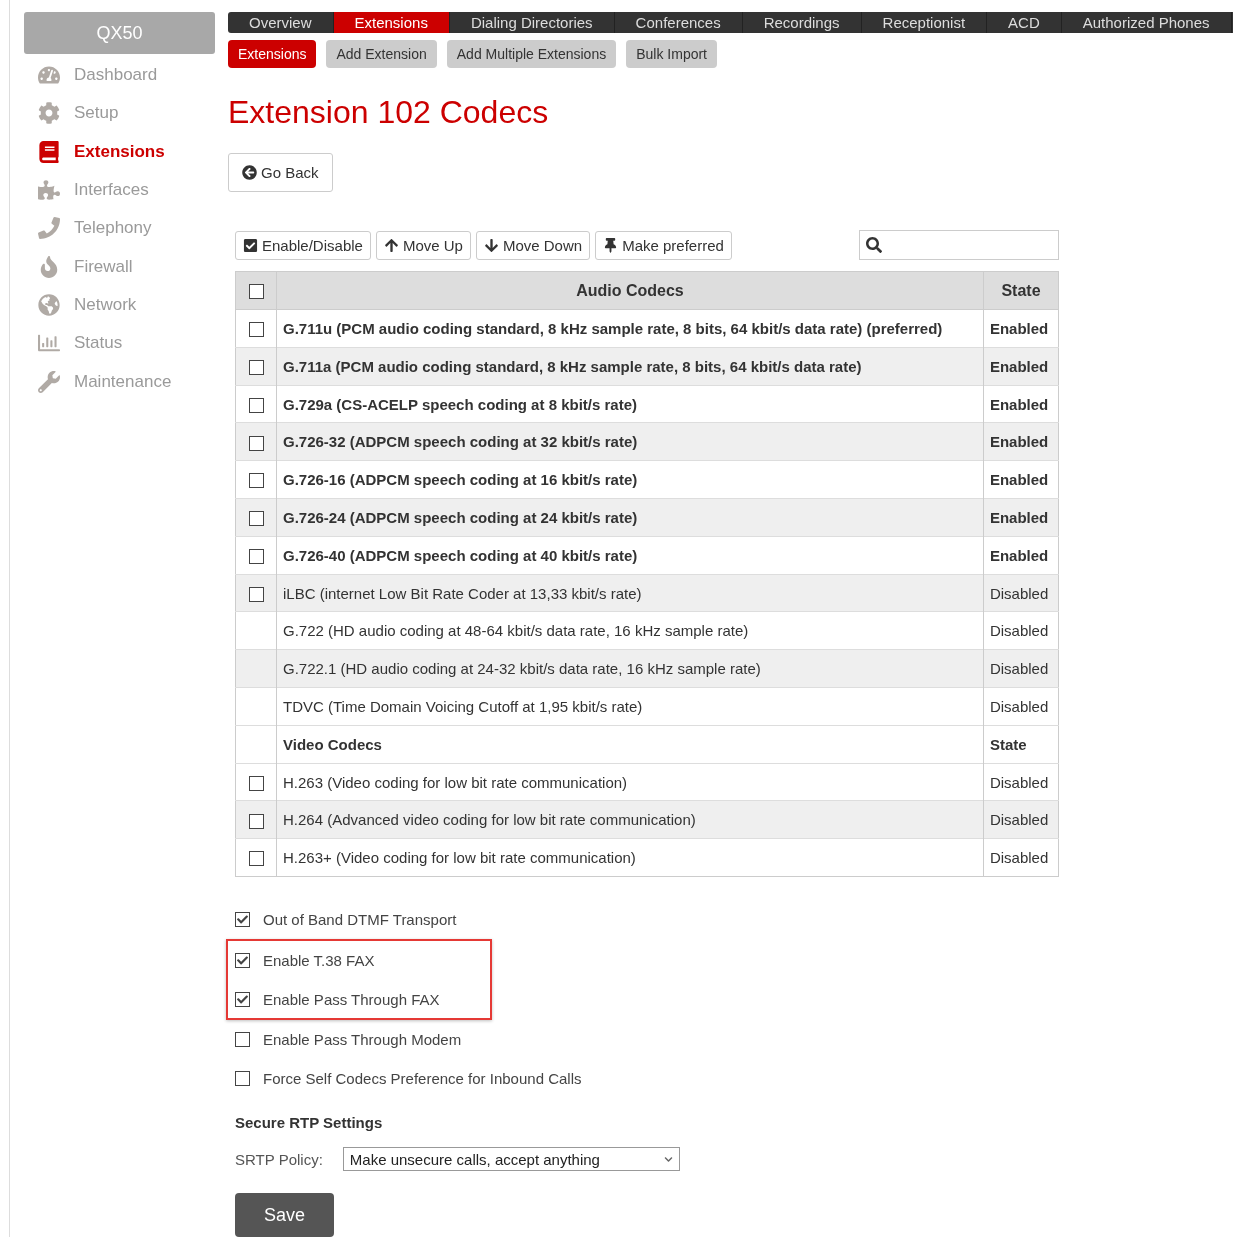 The image size is (1233, 1249). What do you see at coordinates (630, 782) in the screenshot?
I see `codec-name: H.263 (Video coding for low bit rate communication)` at bounding box center [630, 782].